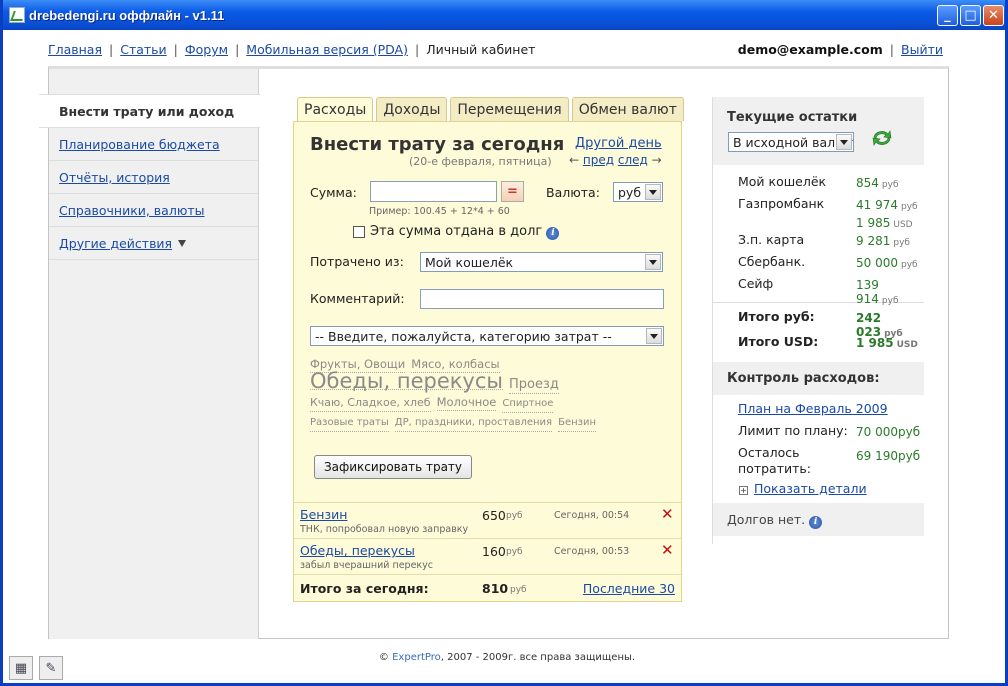  Describe the element at coordinates (36, 668) in the screenshot. I see `status-icons: ▦ ✎` at that location.